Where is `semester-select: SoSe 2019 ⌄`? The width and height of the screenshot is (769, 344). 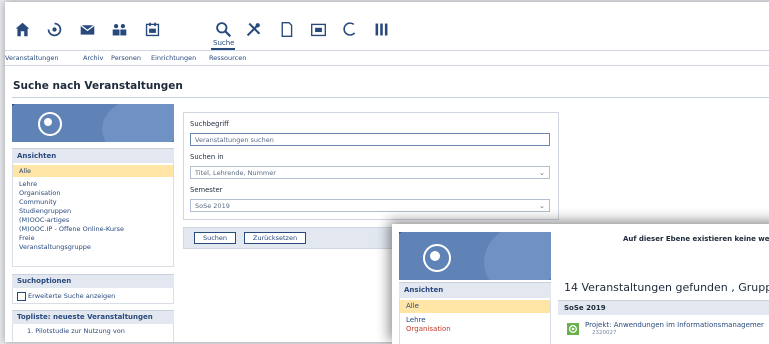
semester-select: SoSe 2019 ⌄ is located at coordinates (370, 205).